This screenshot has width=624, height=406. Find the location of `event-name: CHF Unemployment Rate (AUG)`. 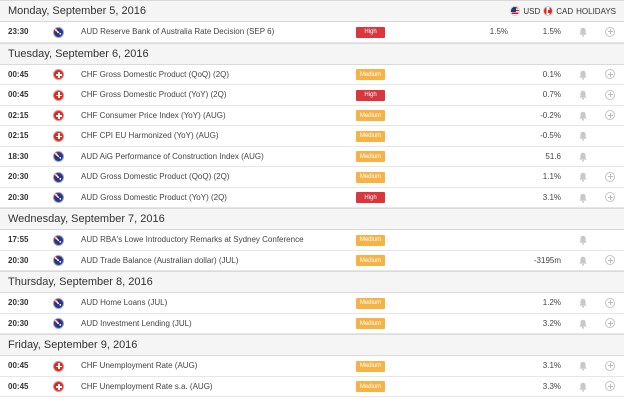

event-name: CHF Unemployment Rate (AUG) is located at coordinates (139, 365).